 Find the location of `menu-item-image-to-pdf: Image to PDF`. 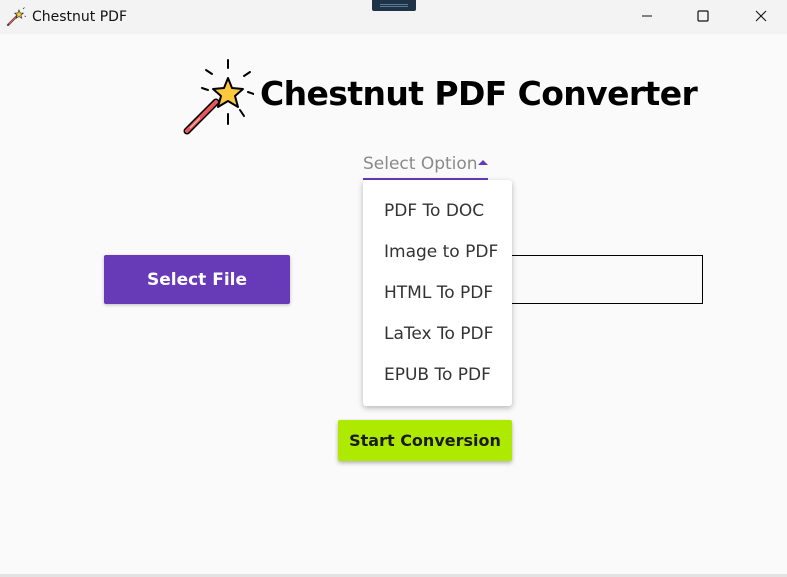

menu-item-image-to-pdf: Image to PDF is located at coordinates (441, 252).